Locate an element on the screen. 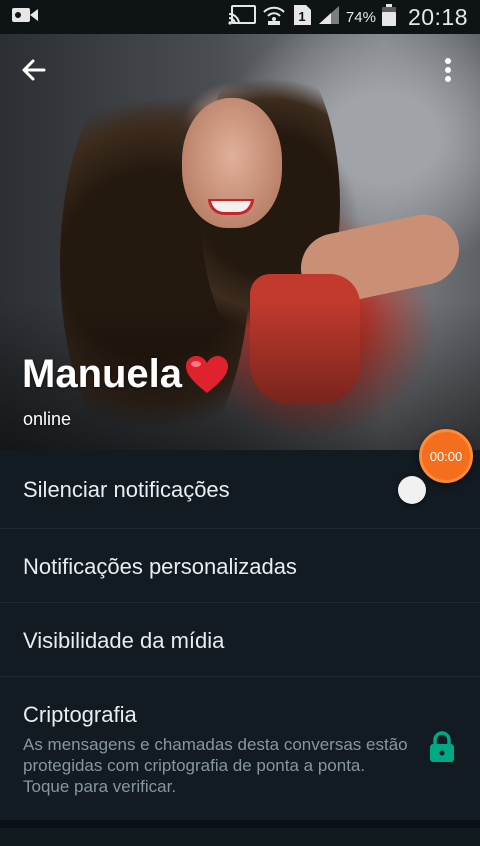 This screenshot has height=846, width=480. cast-icon is located at coordinates (242, 17).